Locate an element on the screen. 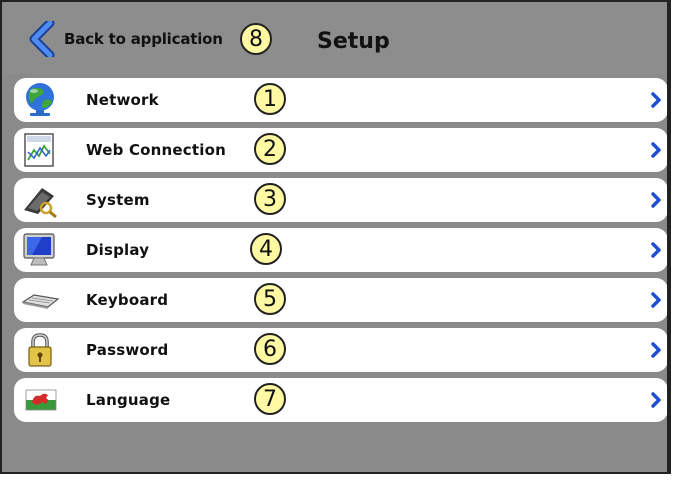 The image size is (679, 480). menu-item-label: Display is located at coordinates (118, 250).